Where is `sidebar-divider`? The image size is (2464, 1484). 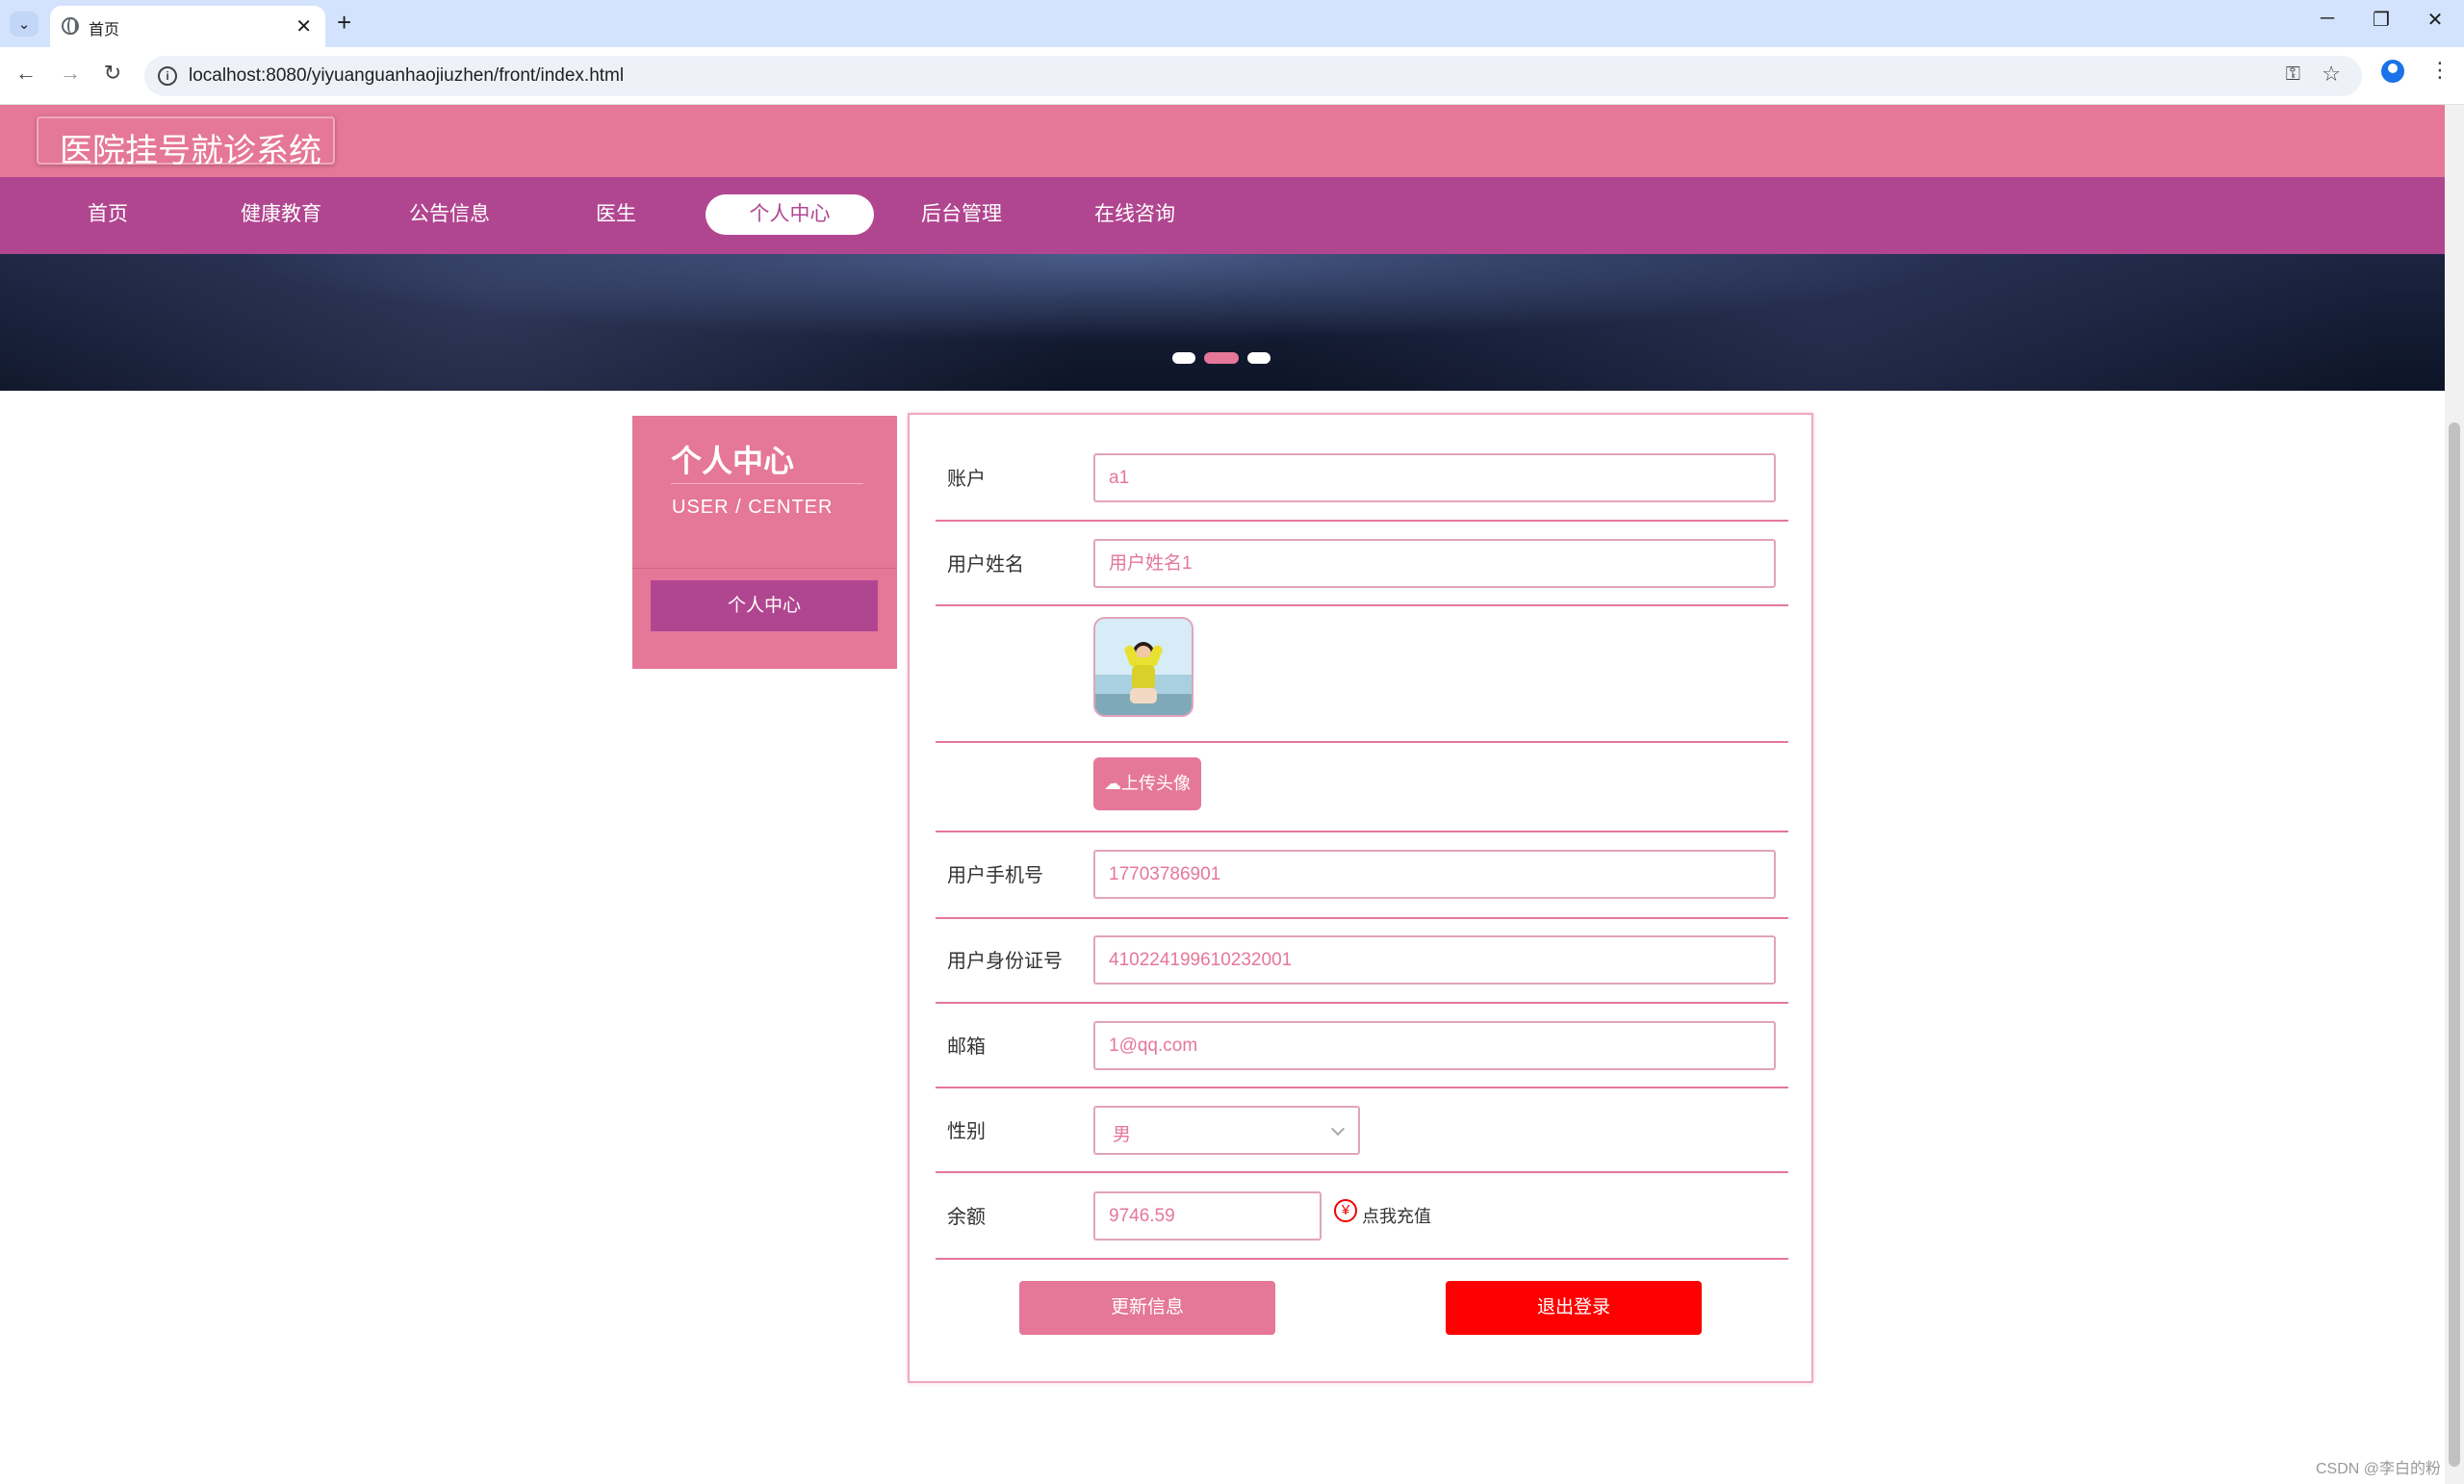
sidebar-divider is located at coordinates (767, 483).